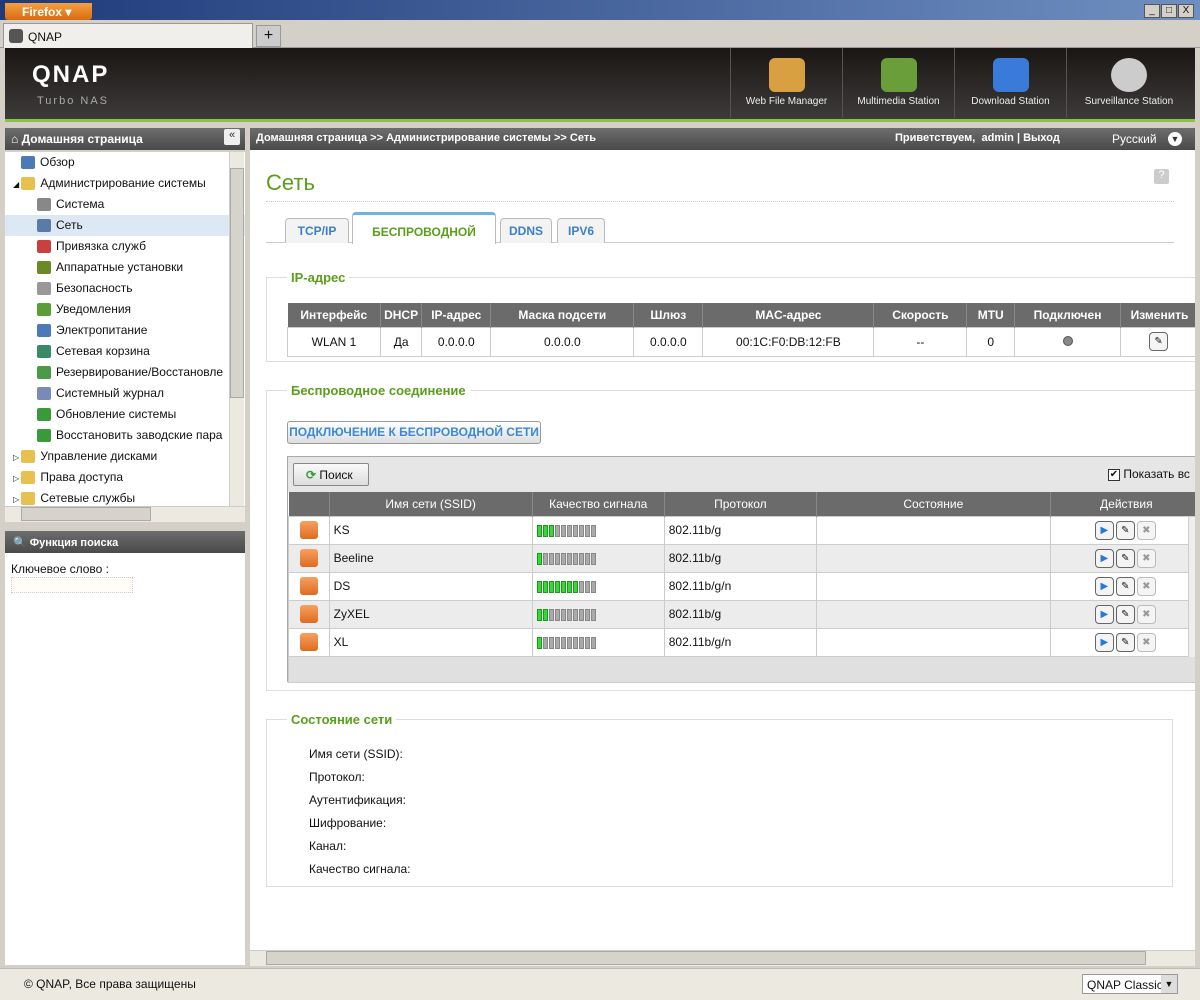 The image size is (1200, 1000). What do you see at coordinates (1175, 139) in the screenshot?
I see `language-dropdown-icon: ▼` at bounding box center [1175, 139].